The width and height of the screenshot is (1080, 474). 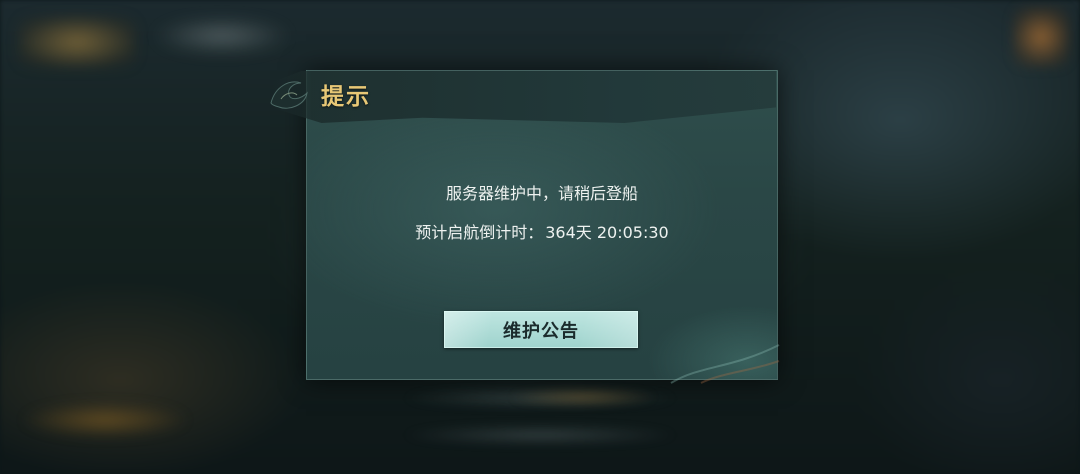 What do you see at coordinates (222, 36) in the screenshot?
I see `blurred-logo-subtitle` at bounding box center [222, 36].